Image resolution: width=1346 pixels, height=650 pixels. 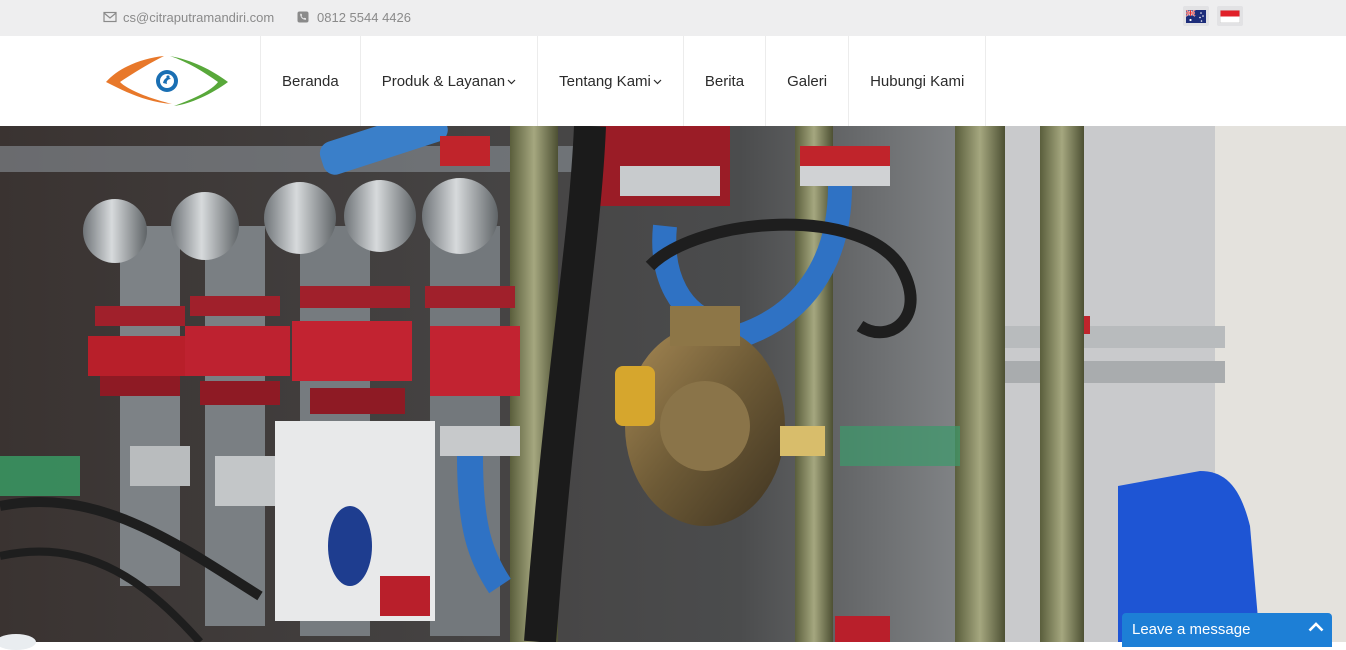 I want to click on email-text: cs@citraputramandiri.com, so click(x=199, y=17).